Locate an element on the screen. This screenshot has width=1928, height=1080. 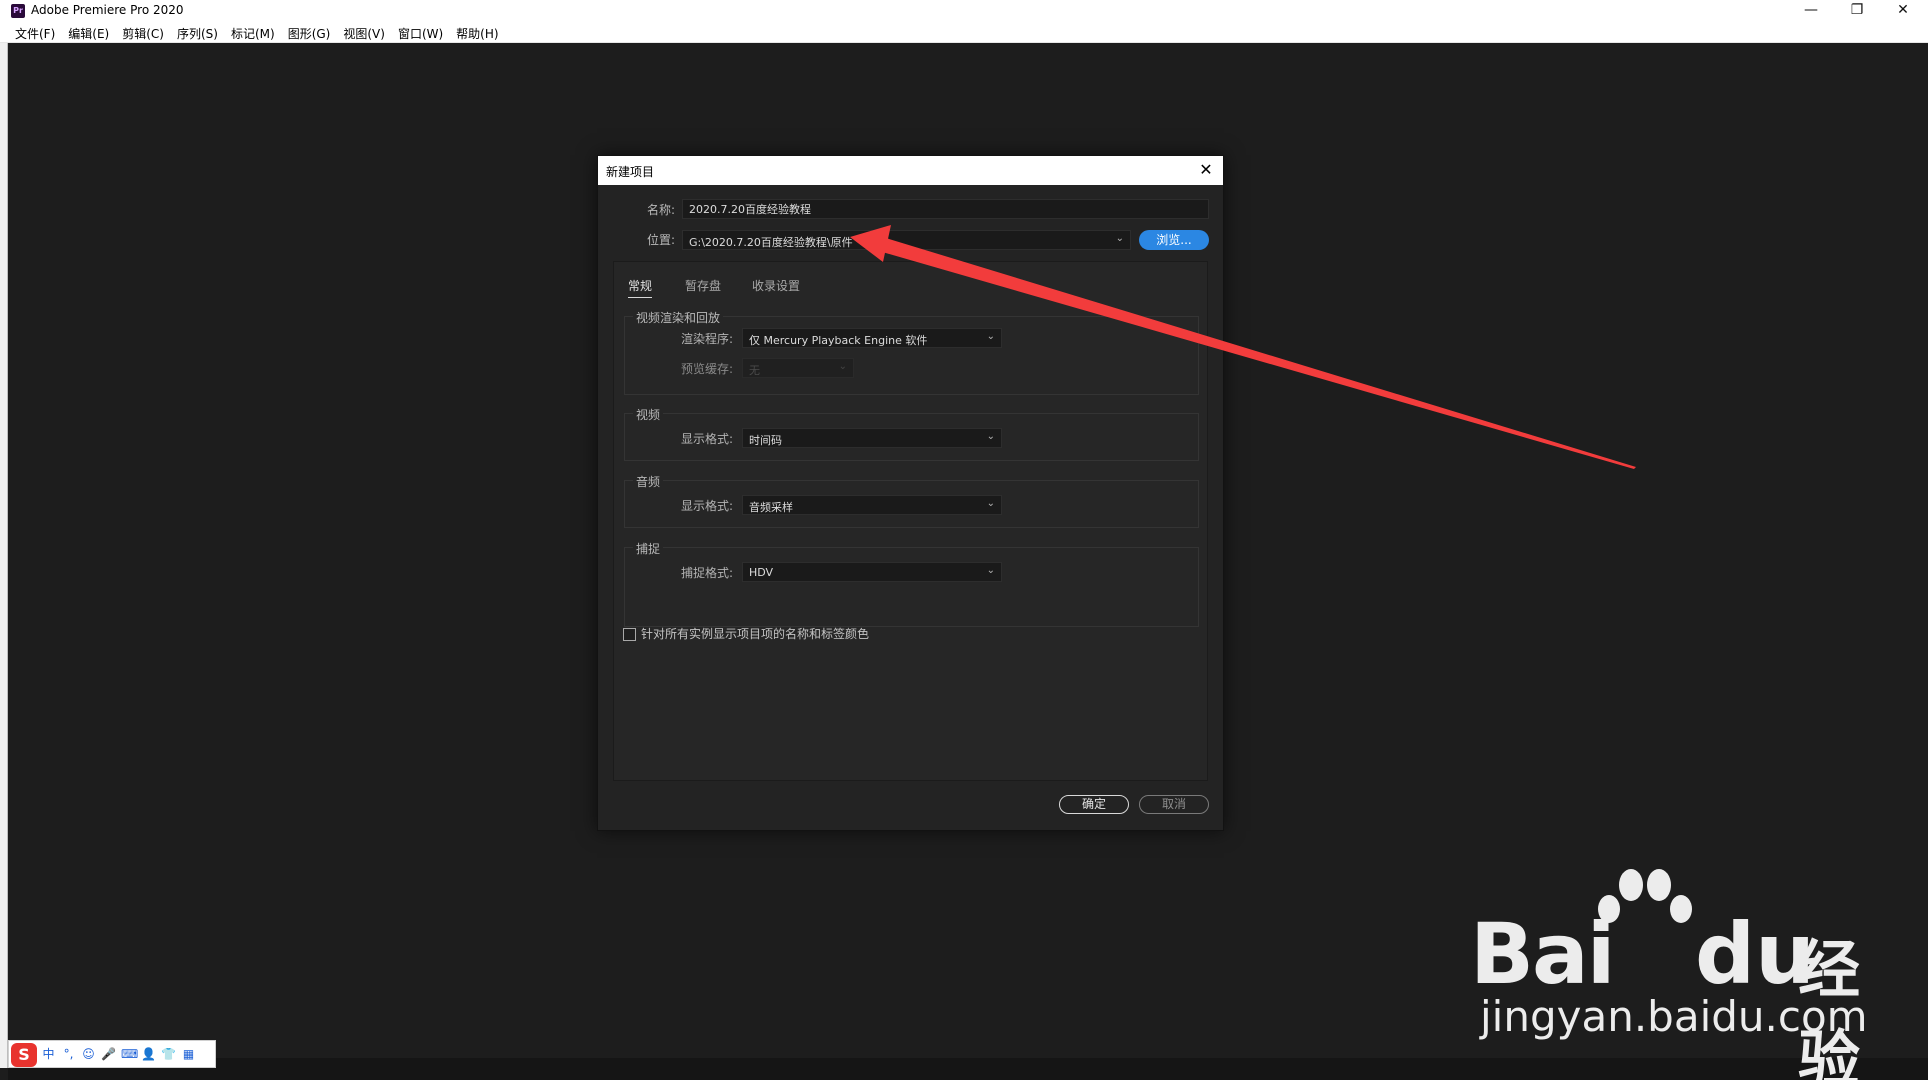
ime-toolbar: S 中 °, ☺ 🎤 ⌨ 👤 👕 ▦ is located at coordinates (112, 1054).